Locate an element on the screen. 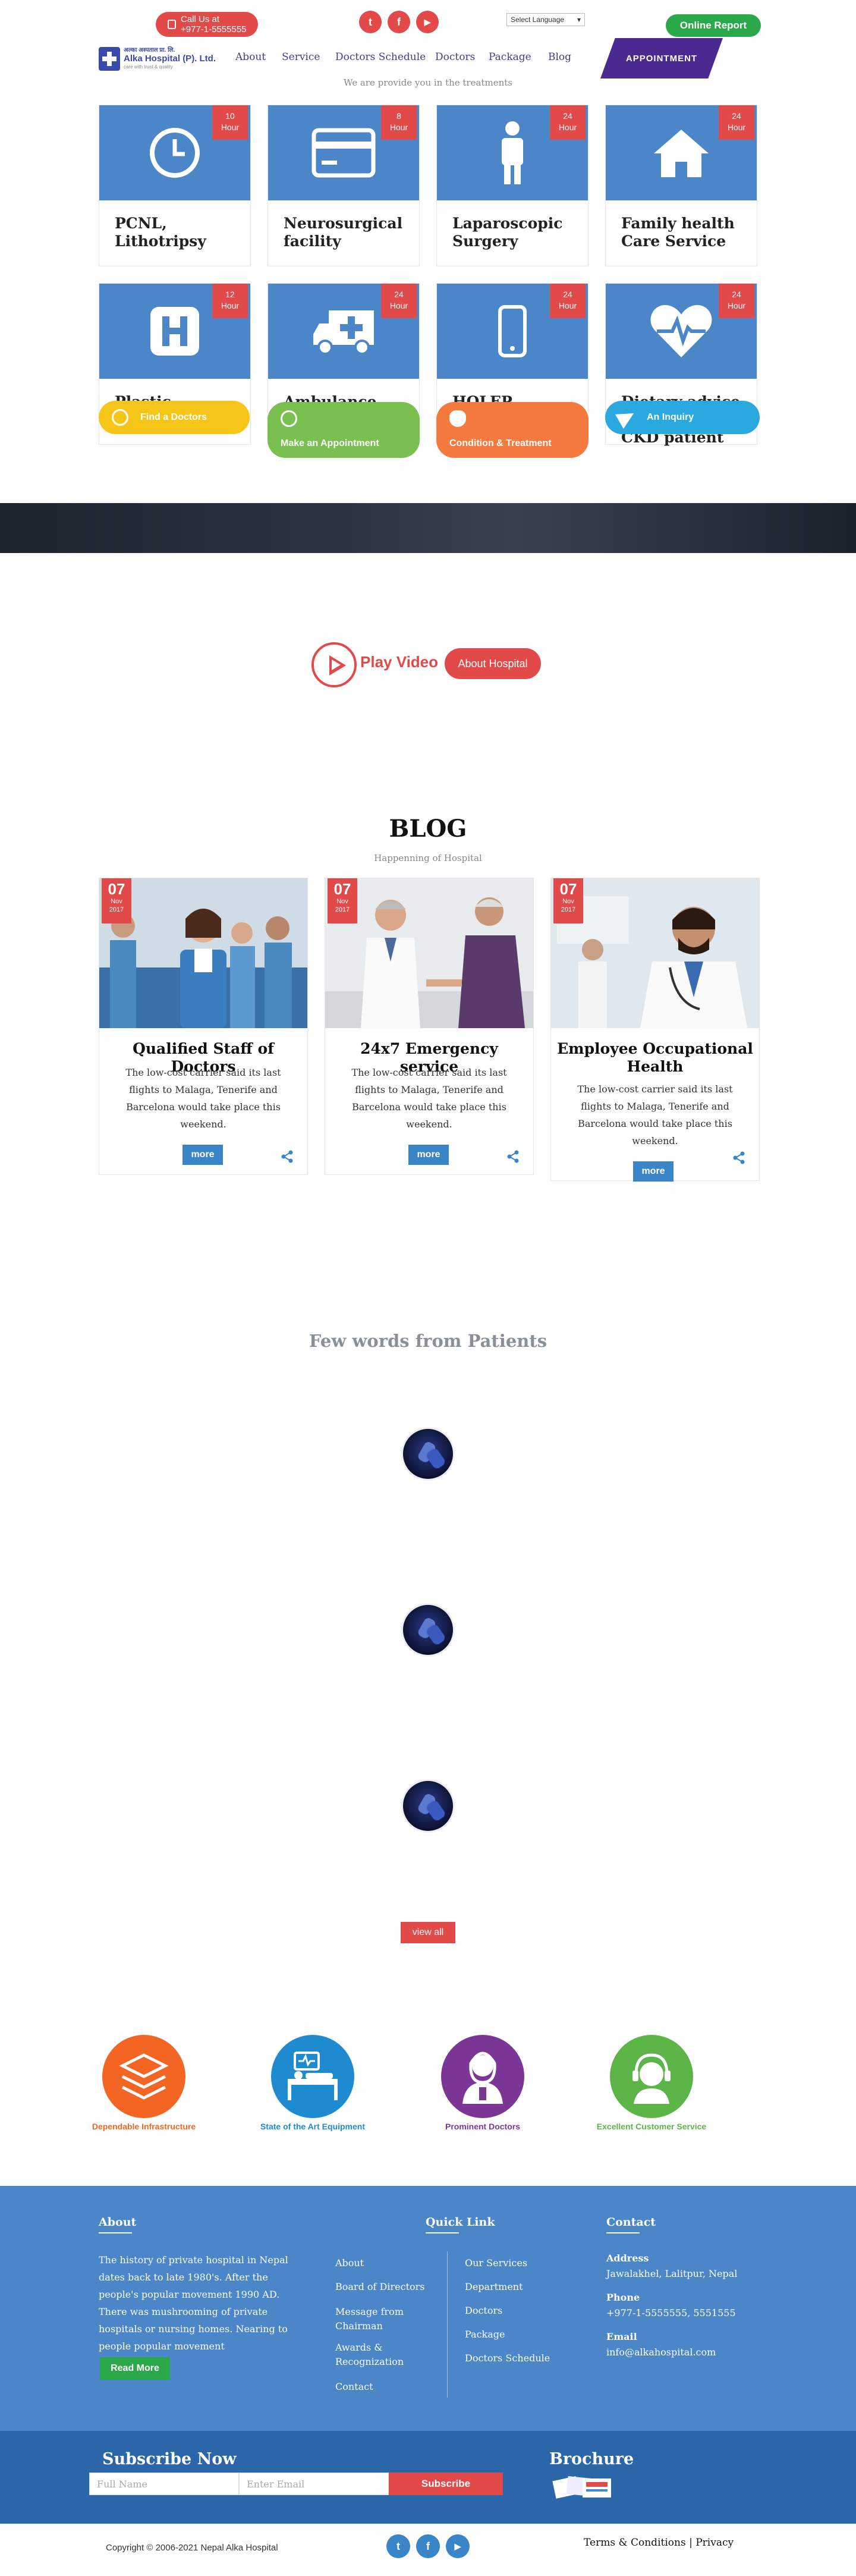  subscribe-heading: Subscribe Now is located at coordinates (169, 2459).